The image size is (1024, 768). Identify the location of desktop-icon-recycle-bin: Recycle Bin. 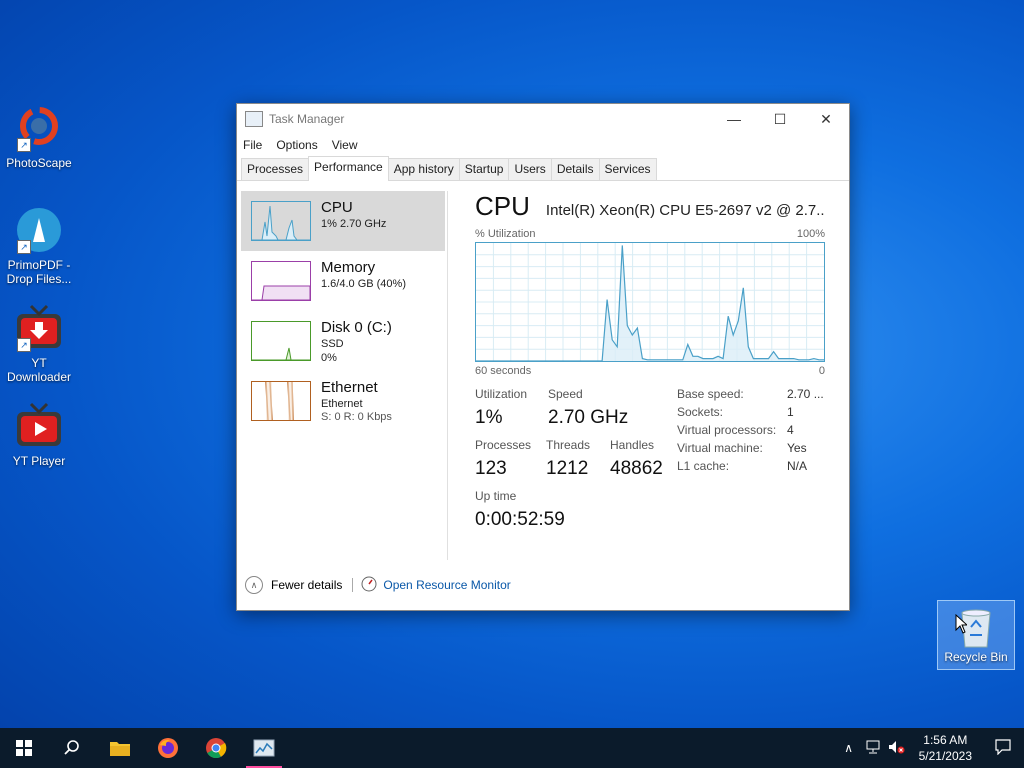
(976, 635).